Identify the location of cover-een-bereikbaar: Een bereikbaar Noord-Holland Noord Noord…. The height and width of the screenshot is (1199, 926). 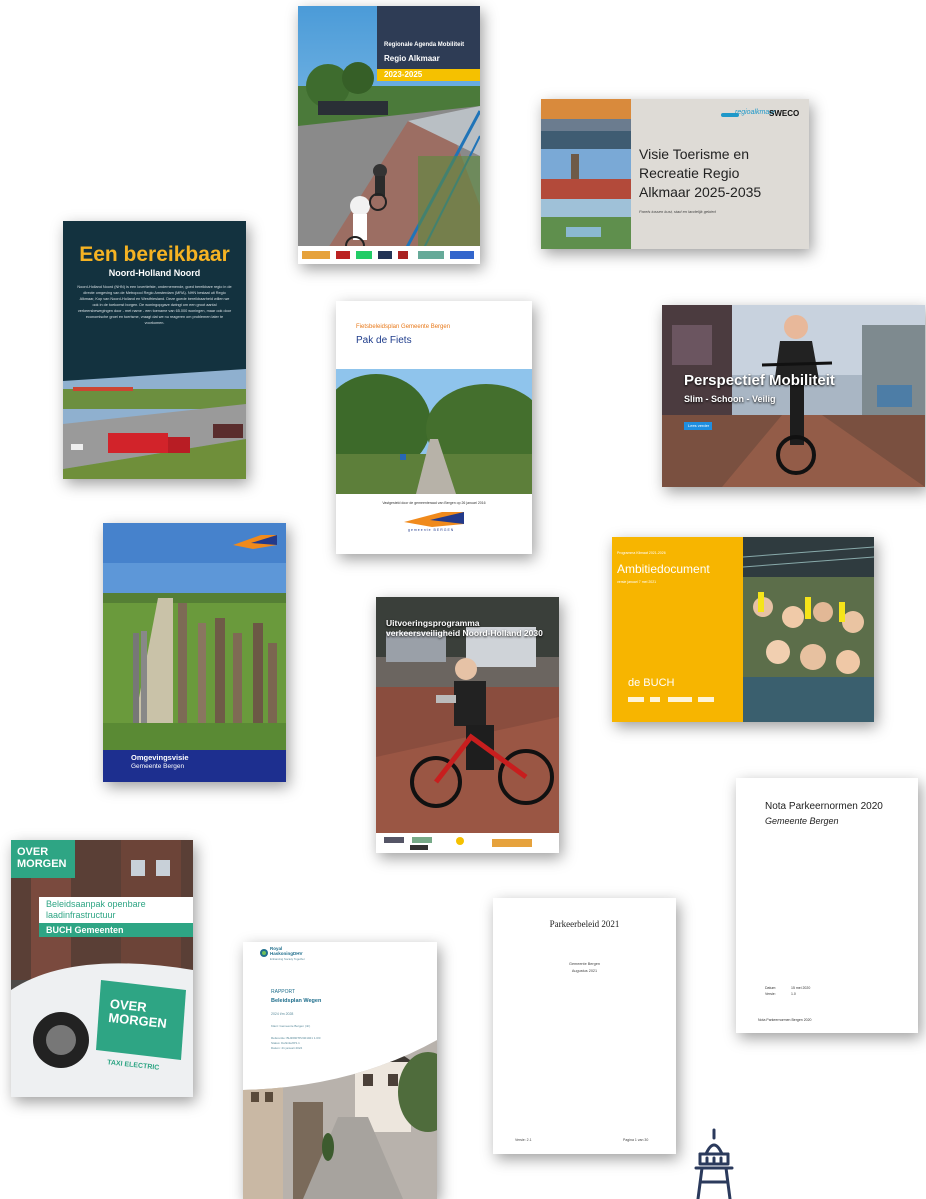
(154, 350).